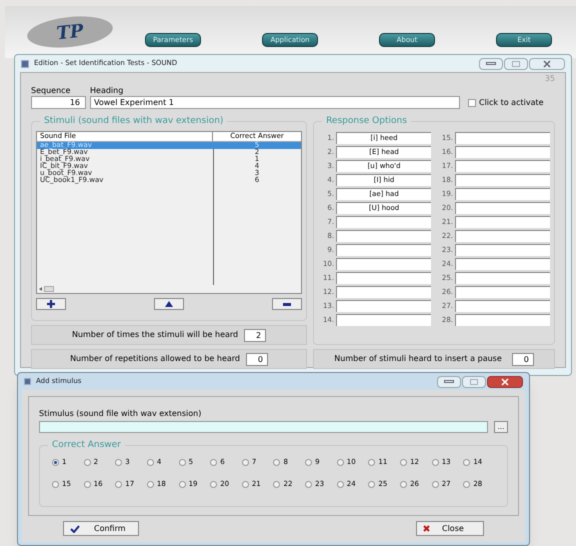  What do you see at coordinates (75, 528) in the screenshot?
I see `checkmark-icon` at bounding box center [75, 528].